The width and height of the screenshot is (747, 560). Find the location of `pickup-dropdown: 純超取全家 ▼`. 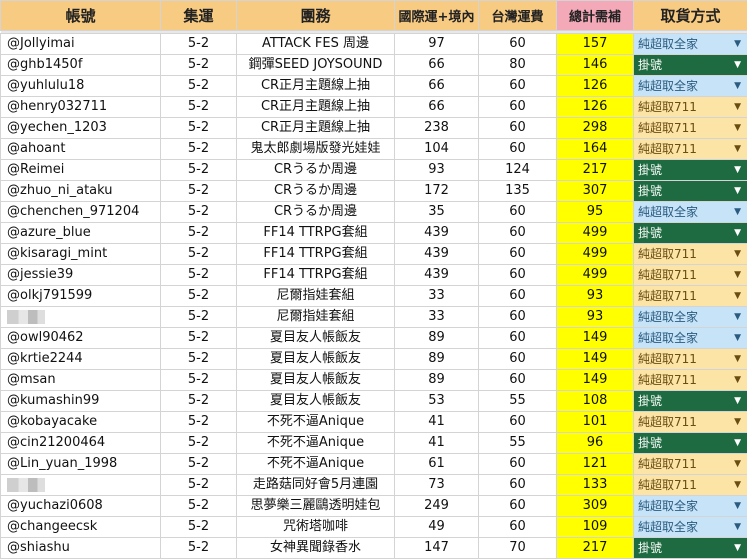

pickup-dropdown: 純超取全家 ▼ is located at coordinates (690, 86).